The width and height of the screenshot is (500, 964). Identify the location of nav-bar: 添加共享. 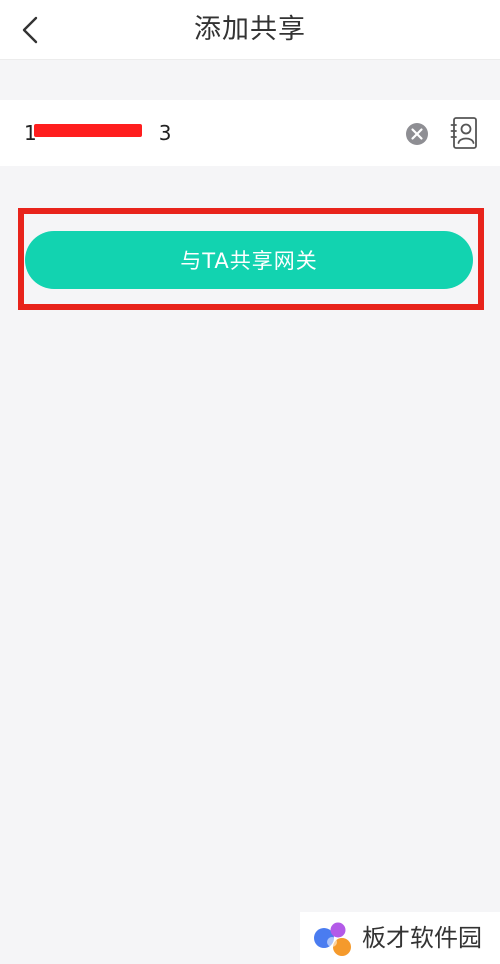
(250, 30).